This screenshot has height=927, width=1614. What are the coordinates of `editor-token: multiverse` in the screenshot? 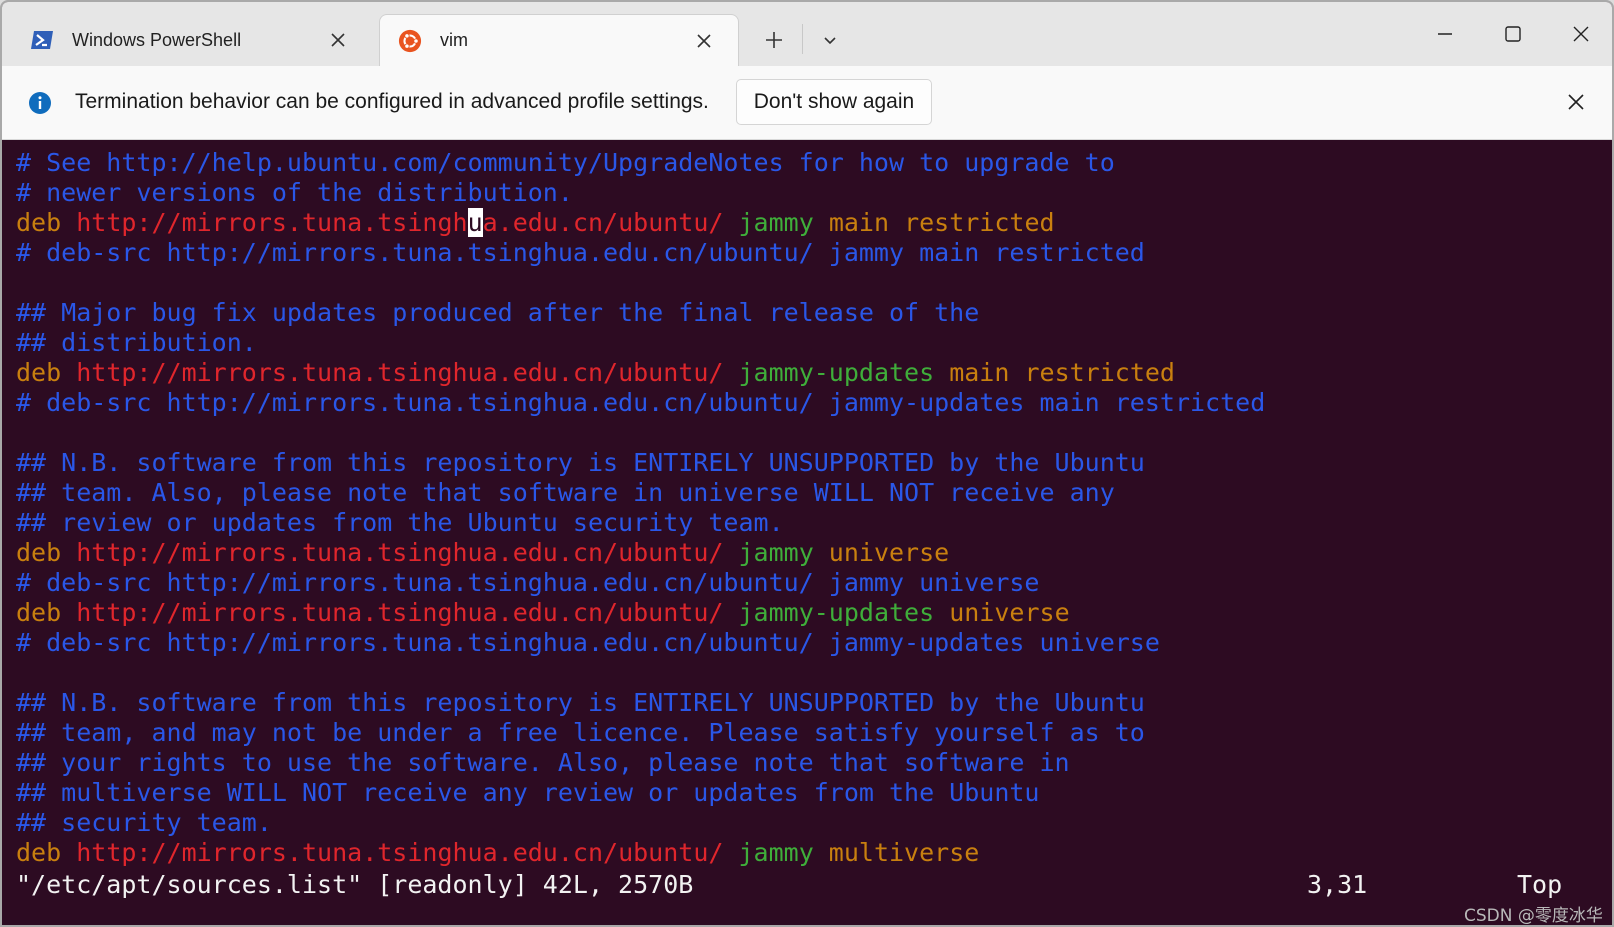 It's located at (896, 852).